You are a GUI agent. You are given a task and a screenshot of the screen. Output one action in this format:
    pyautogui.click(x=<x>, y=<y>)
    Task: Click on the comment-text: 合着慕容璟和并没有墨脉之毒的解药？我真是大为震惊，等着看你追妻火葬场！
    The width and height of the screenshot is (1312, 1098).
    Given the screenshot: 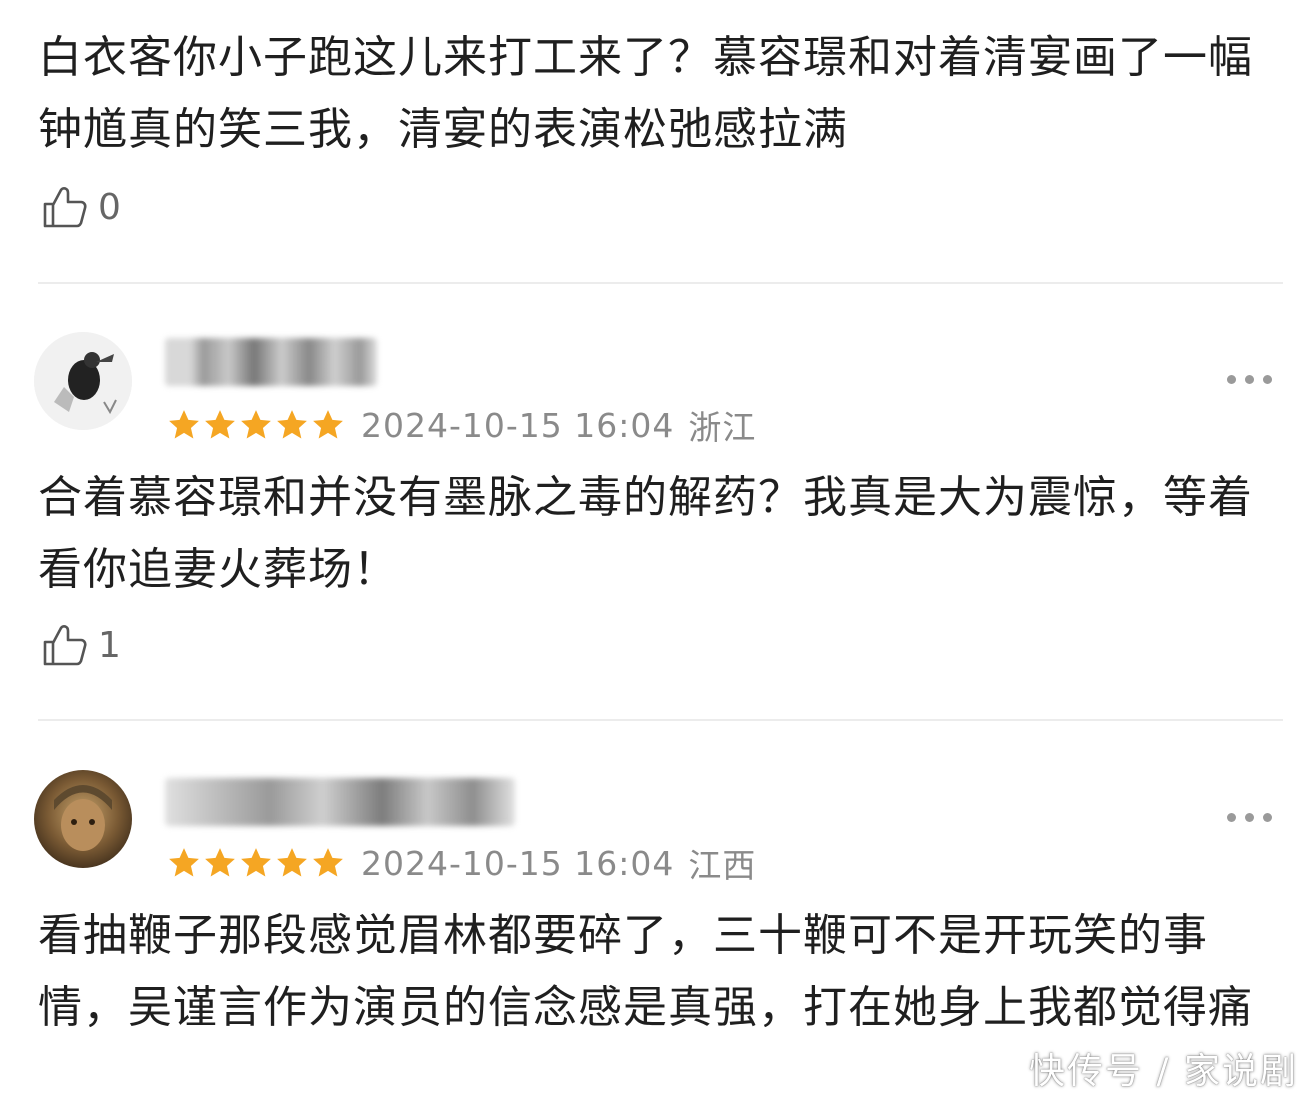 What is the action you would take?
    pyautogui.click(x=645, y=533)
    